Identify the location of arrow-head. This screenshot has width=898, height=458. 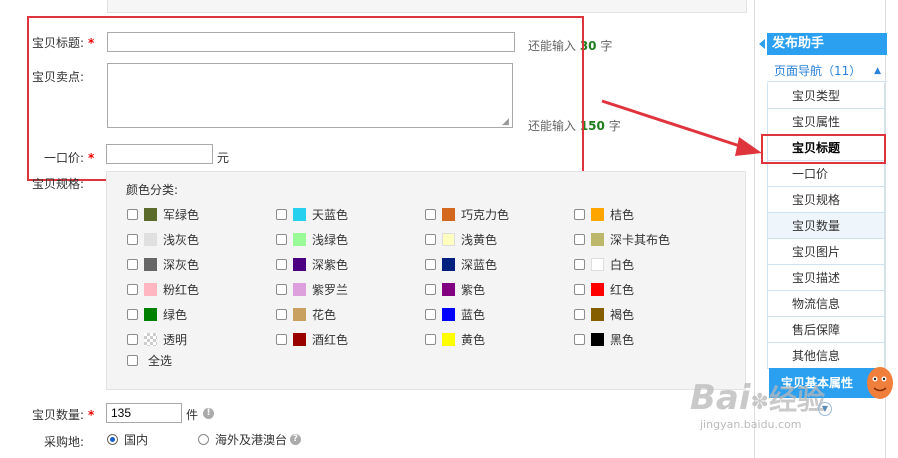
(748, 146).